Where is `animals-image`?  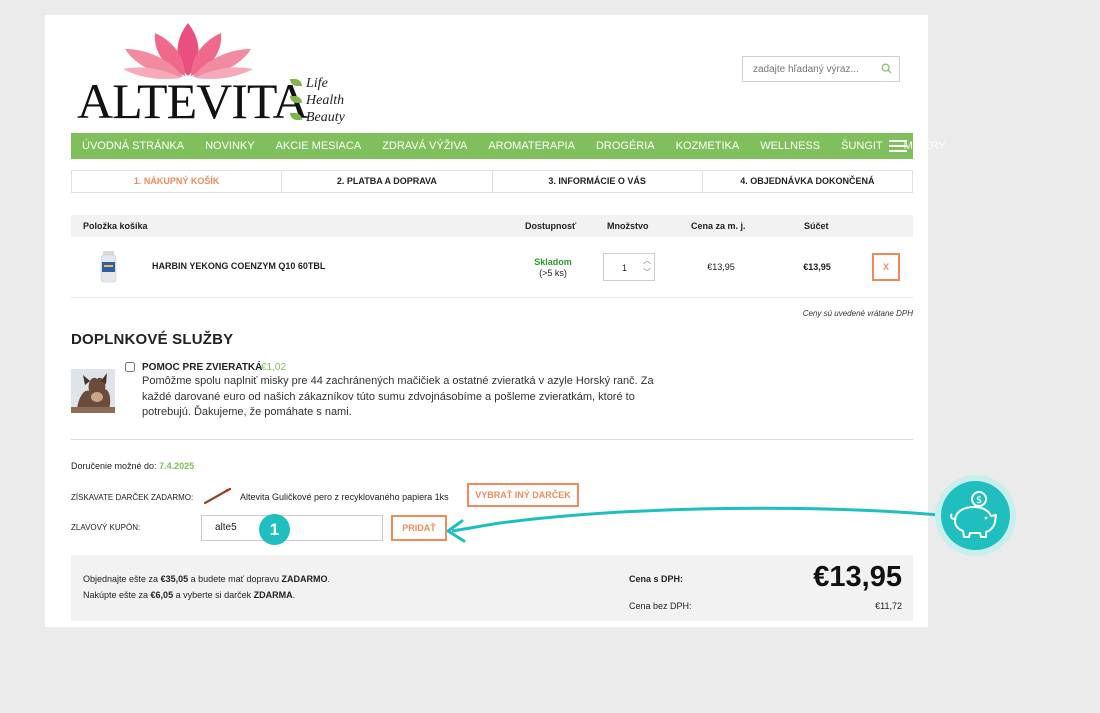 animals-image is located at coordinates (93, 391).